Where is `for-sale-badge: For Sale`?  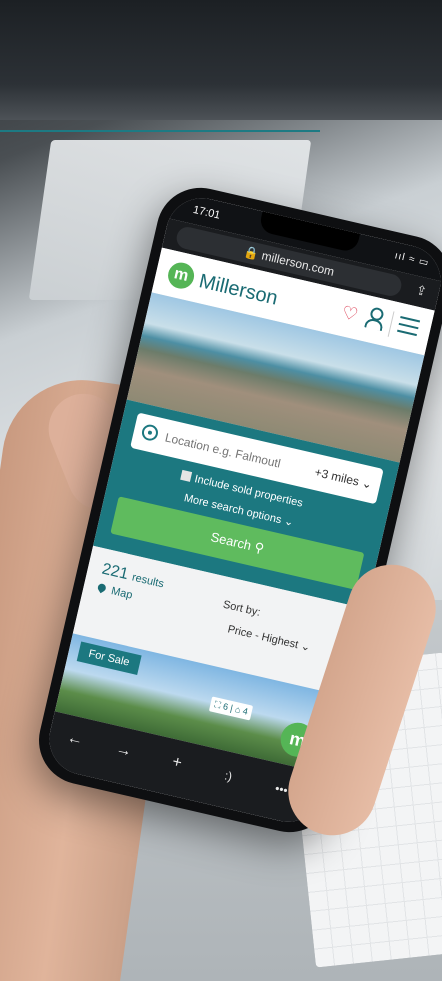 for-sale-badge: For Sale is located at coordinates (109, 658).